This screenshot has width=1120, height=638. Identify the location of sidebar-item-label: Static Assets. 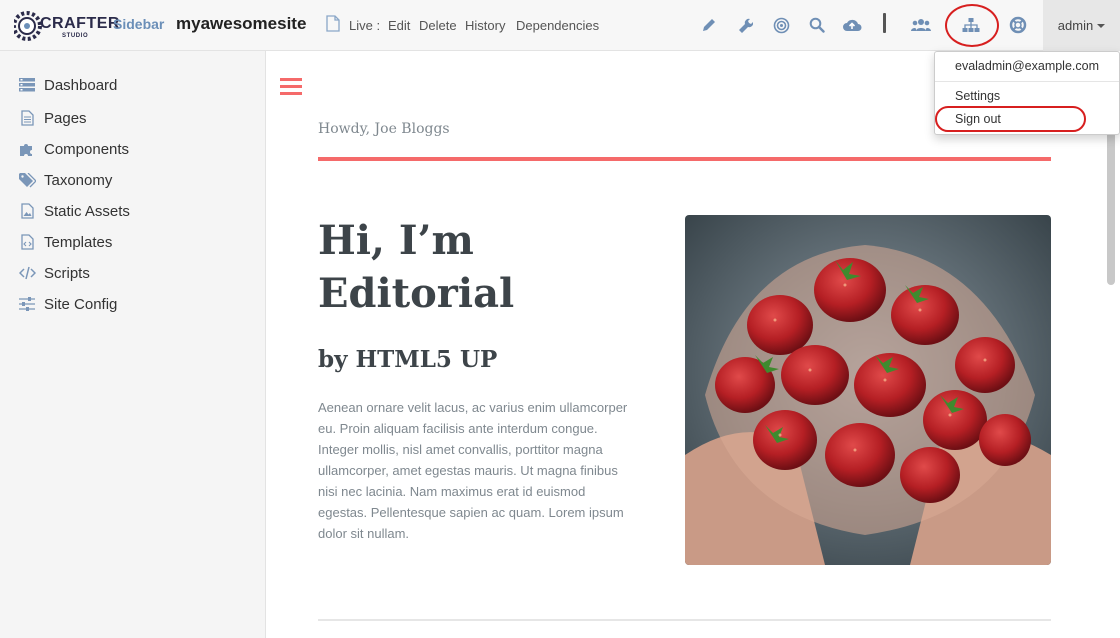
(87, 211).